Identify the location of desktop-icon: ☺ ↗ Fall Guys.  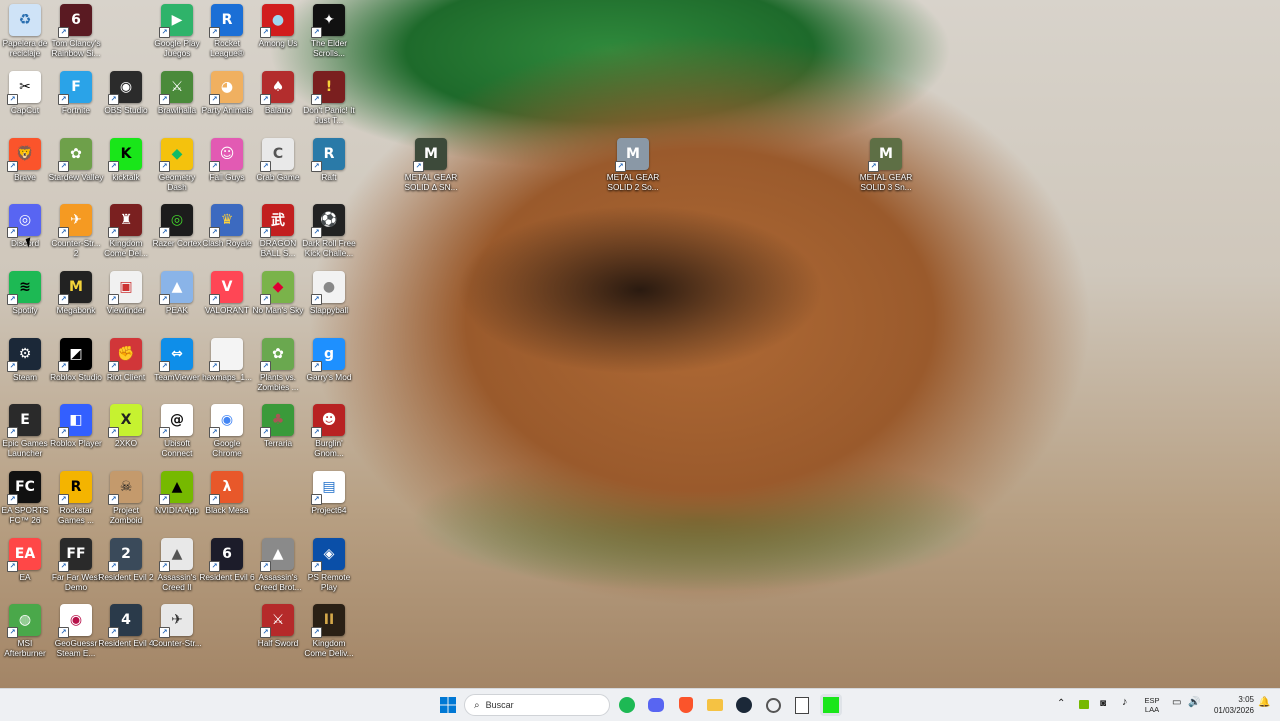
(227, 167).